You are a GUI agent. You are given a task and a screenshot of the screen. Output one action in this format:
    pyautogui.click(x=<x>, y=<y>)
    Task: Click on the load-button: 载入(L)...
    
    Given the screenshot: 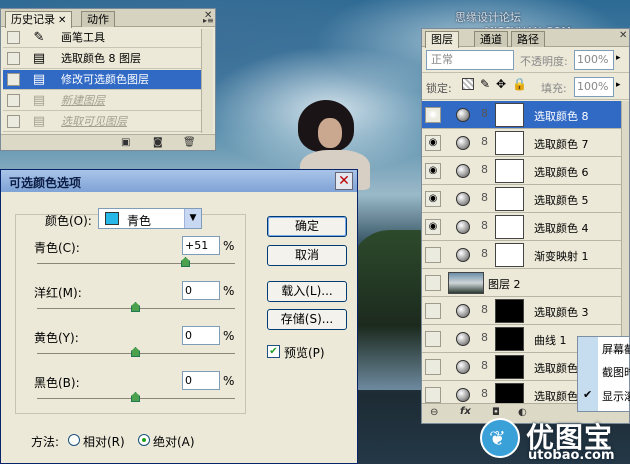 What is the action you would take?
    pyautogui.click(x=307, y=291)
    